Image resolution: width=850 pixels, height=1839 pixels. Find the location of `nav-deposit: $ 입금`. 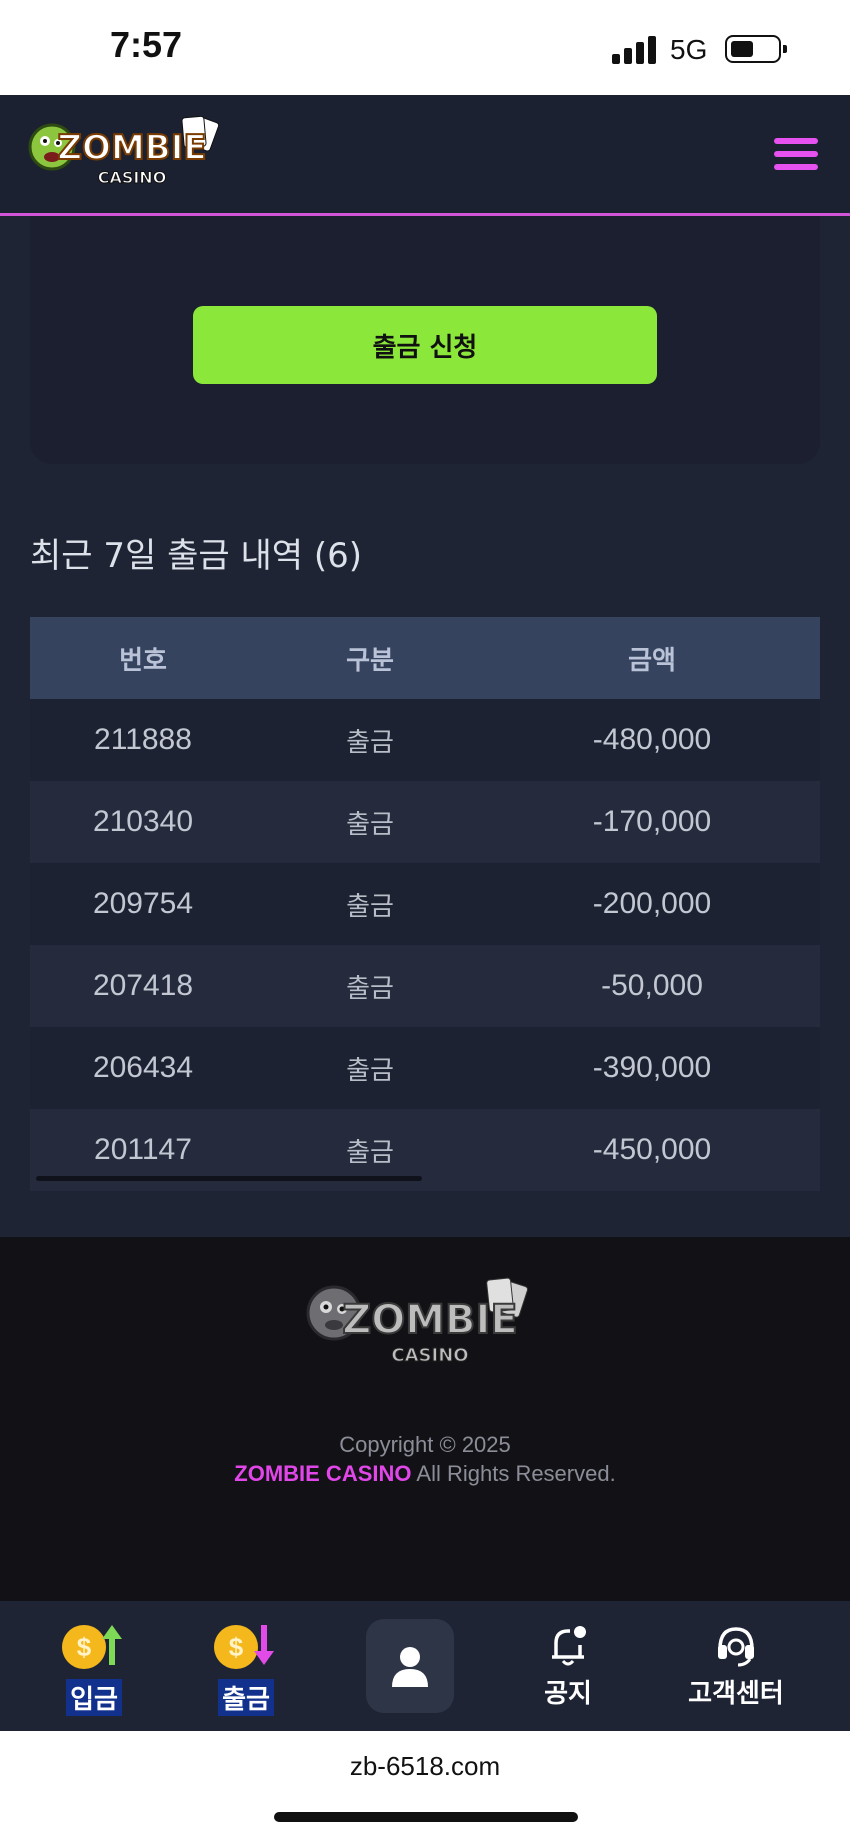

nav-deposit: $ 입금 is located at coordinates (94, 1666).